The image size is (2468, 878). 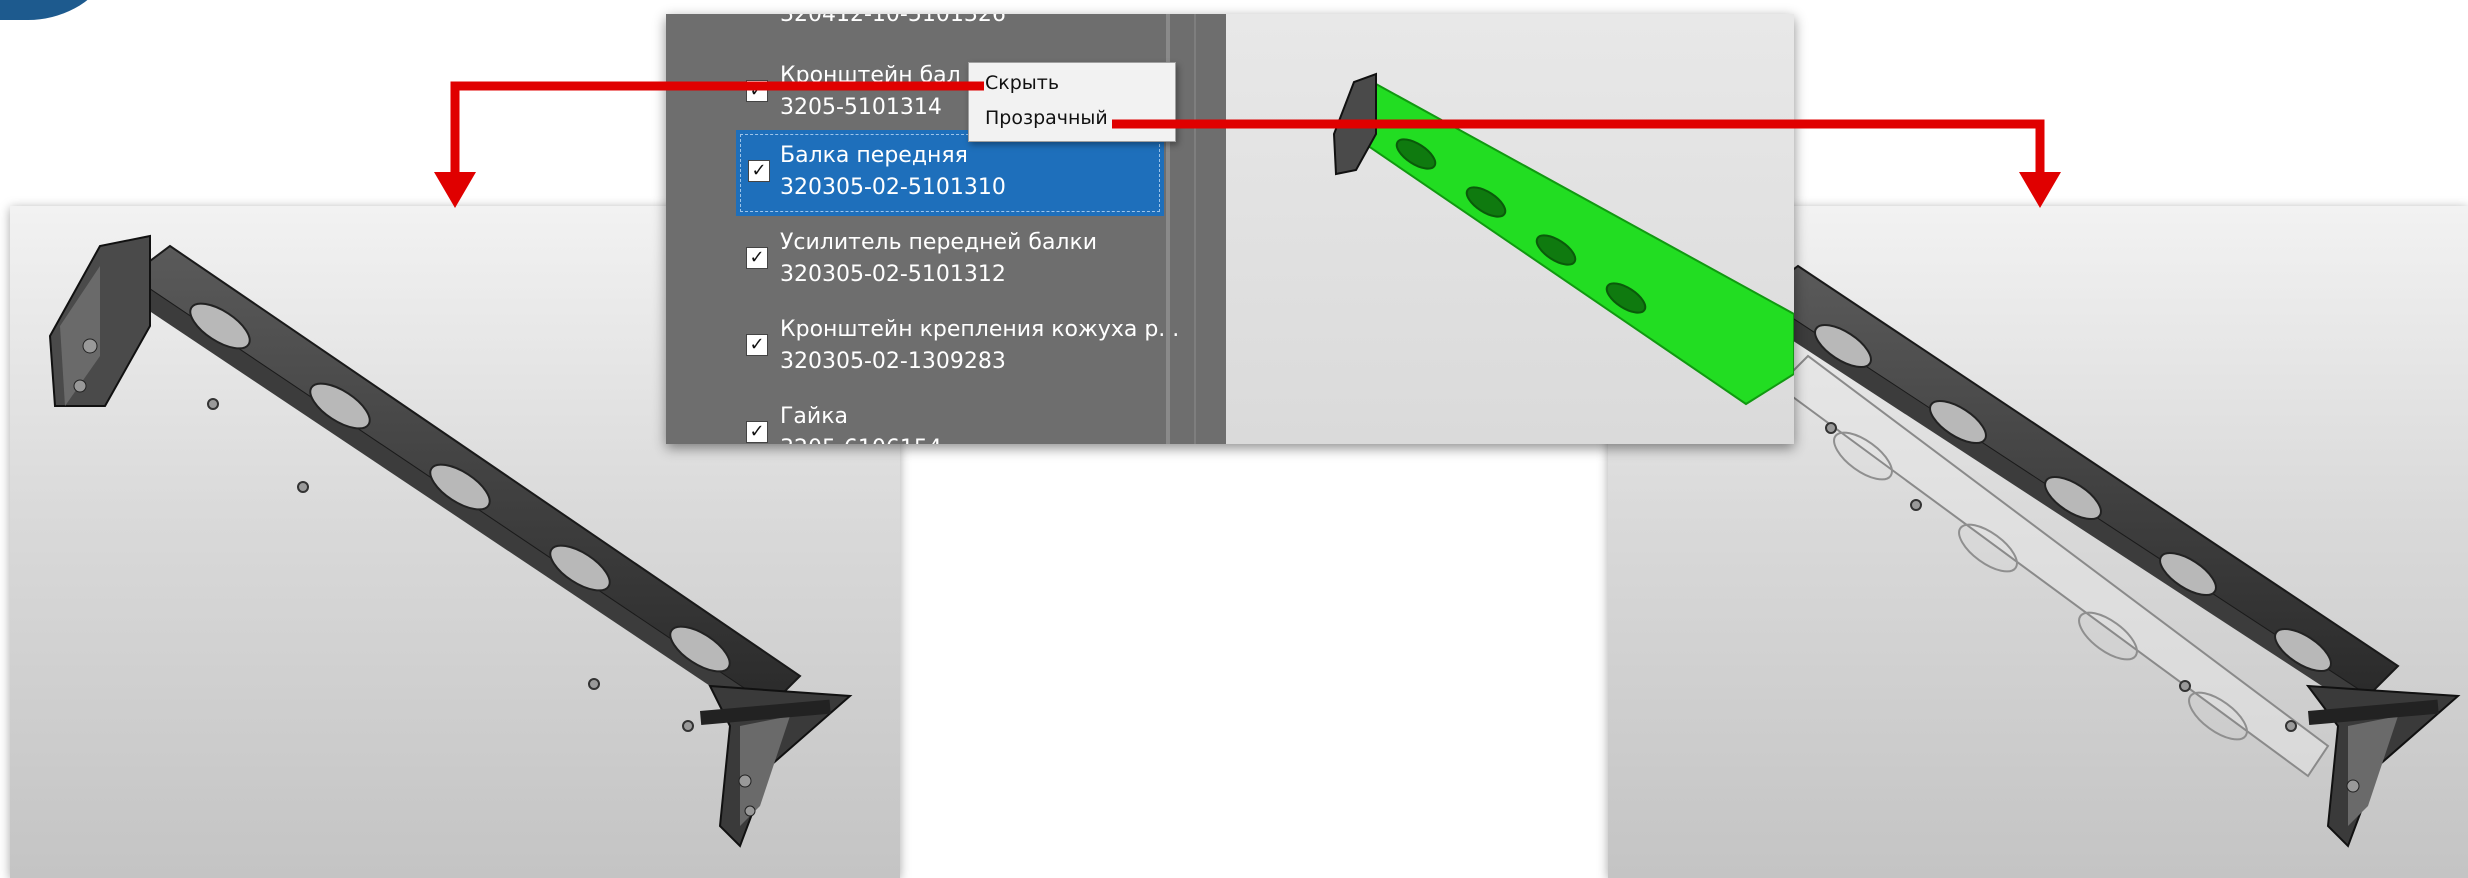 I want to click on mini-3d-viewport, so click(x=1510, y=229).